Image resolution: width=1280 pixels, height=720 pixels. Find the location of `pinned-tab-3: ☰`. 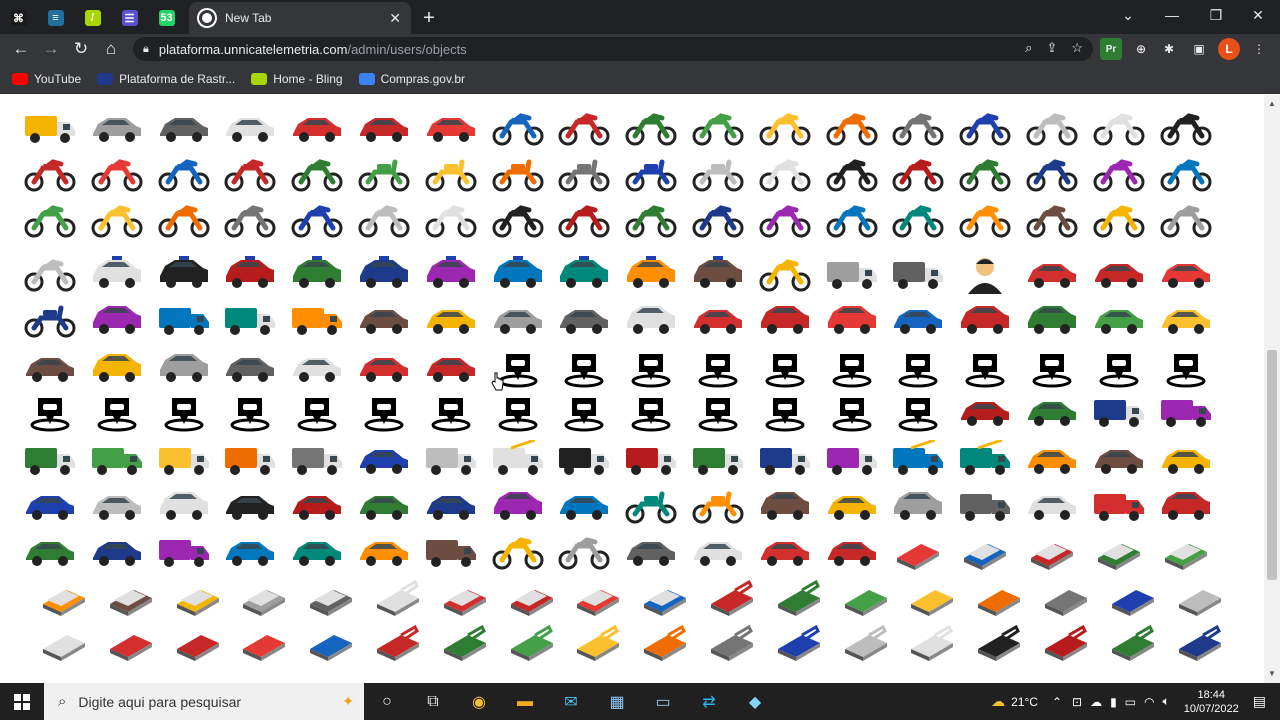

pinned-tab-3: ☰ is located at coordinates (129, 18).